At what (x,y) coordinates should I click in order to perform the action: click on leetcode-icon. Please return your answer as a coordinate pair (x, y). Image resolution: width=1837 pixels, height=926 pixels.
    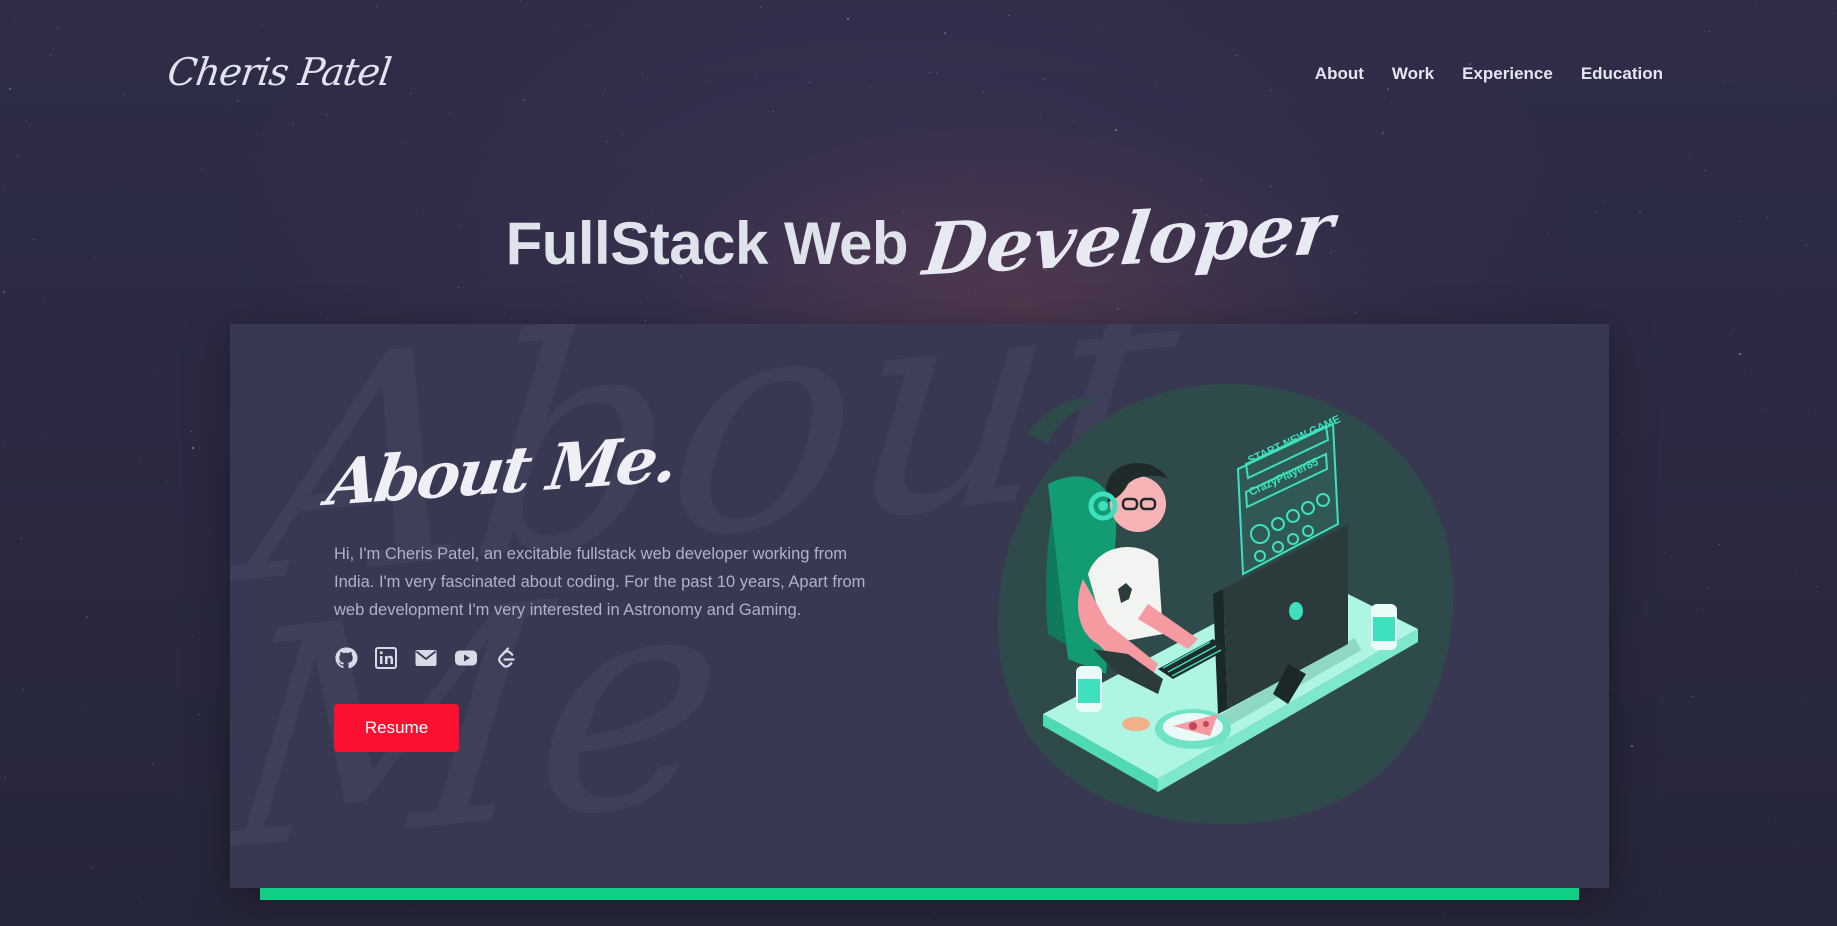
    Looking at the image, I should click on (506, 658).